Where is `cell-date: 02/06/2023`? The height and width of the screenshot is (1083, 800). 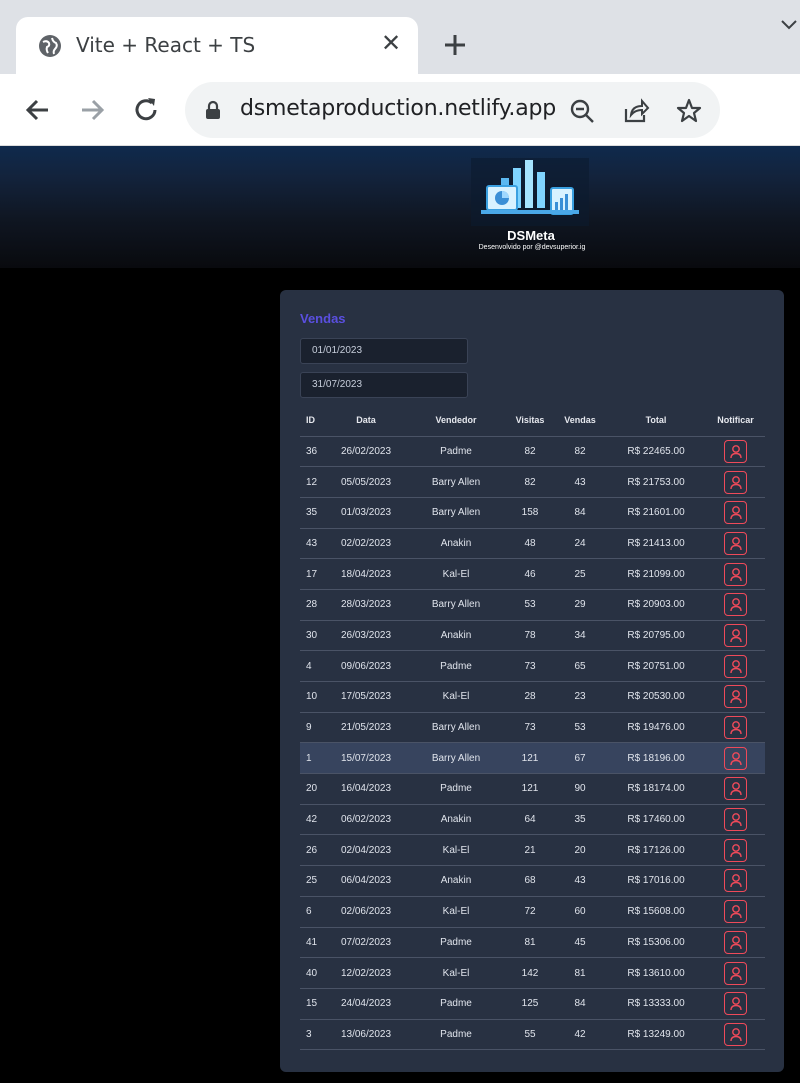
cell-date: 02/06/2023 is located at coordinates (366, 912).